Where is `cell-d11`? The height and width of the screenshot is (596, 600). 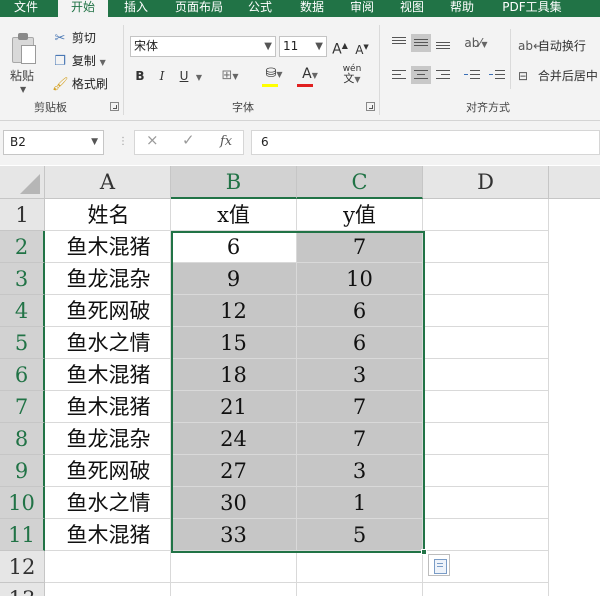
cell-d11 is located at coordinates (486, 535).